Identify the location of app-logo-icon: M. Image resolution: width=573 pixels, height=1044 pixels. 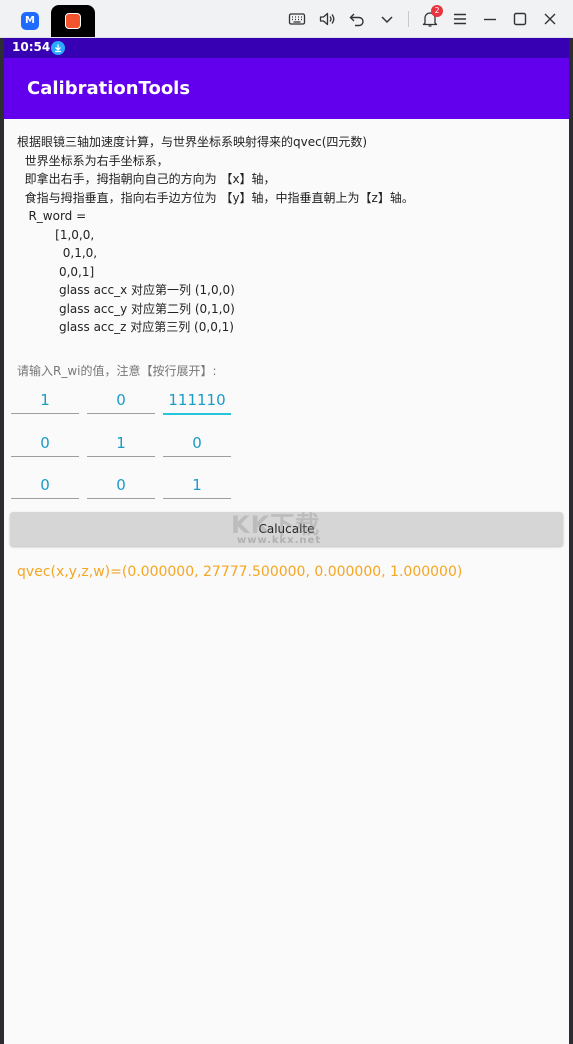
(30, 21).